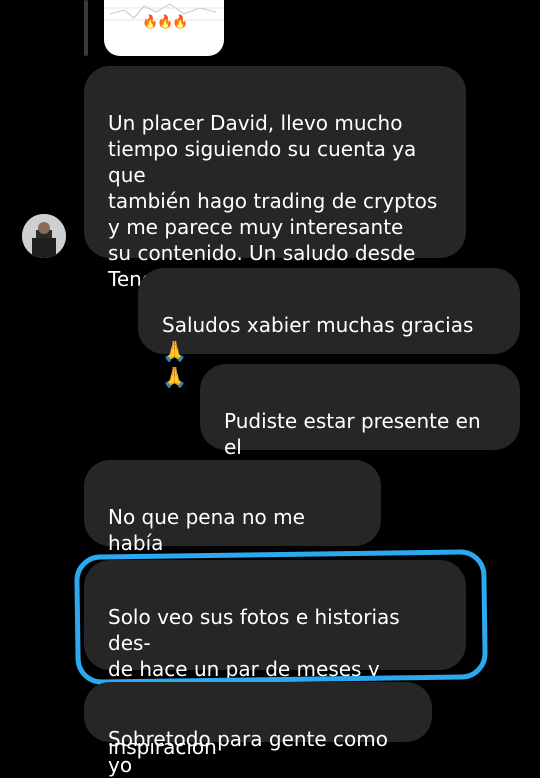 This screenshot has height=778, width=540. I want to click on avatar, so click(44, 236).